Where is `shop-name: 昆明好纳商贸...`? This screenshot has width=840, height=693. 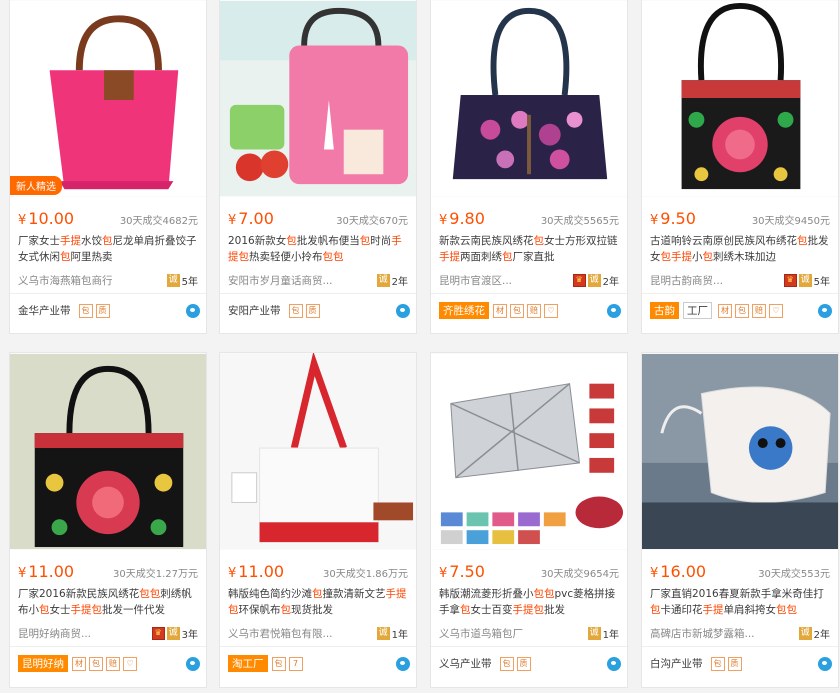
shop-name: 昆明好纳商贸... is located at coordinates (54, 633).